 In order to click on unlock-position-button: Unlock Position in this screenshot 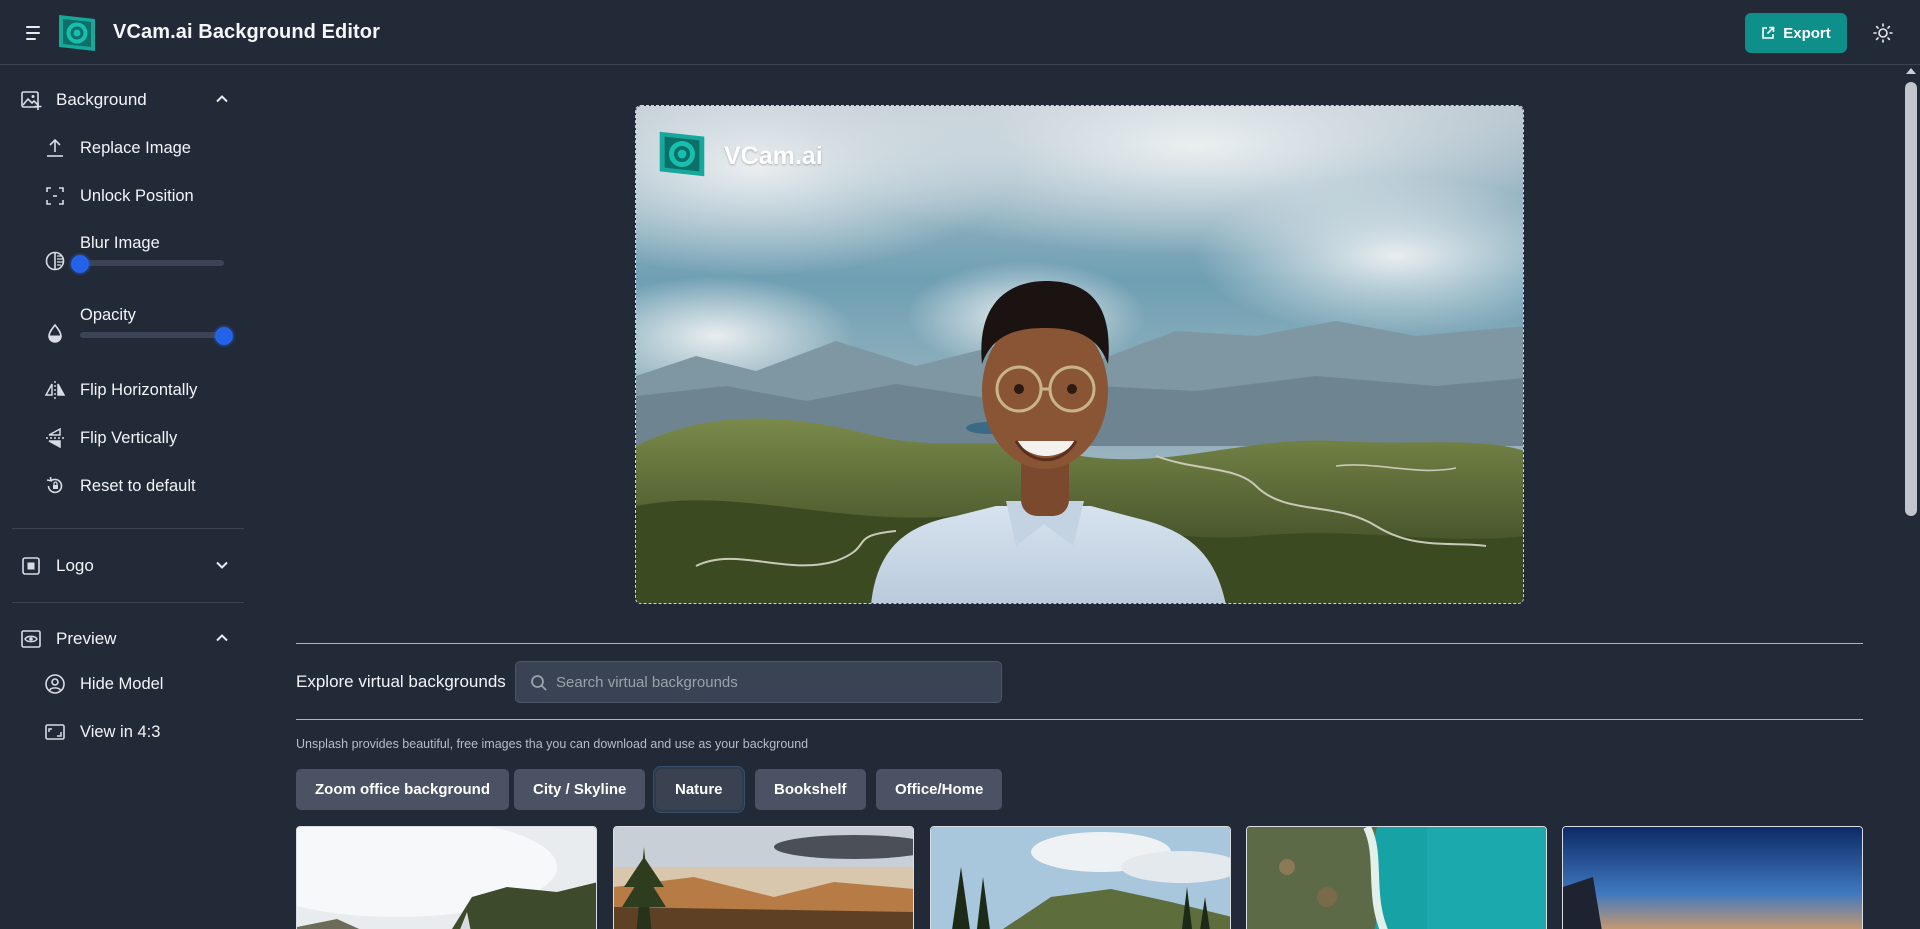, I will do `click(145, 196)`.